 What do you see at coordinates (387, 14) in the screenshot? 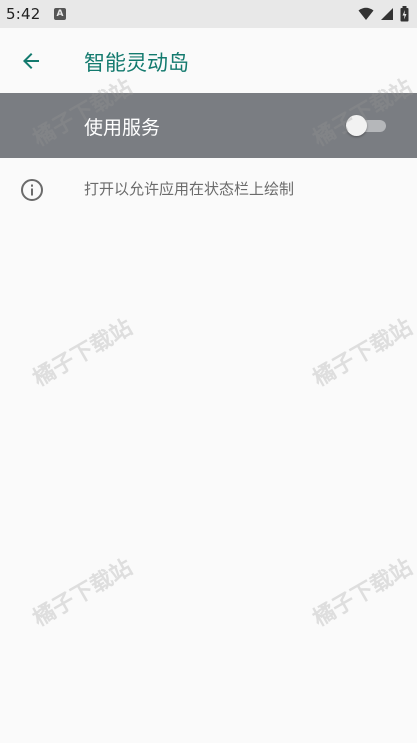
I see `cell-signal-icon` at bounding box center [387, 14].